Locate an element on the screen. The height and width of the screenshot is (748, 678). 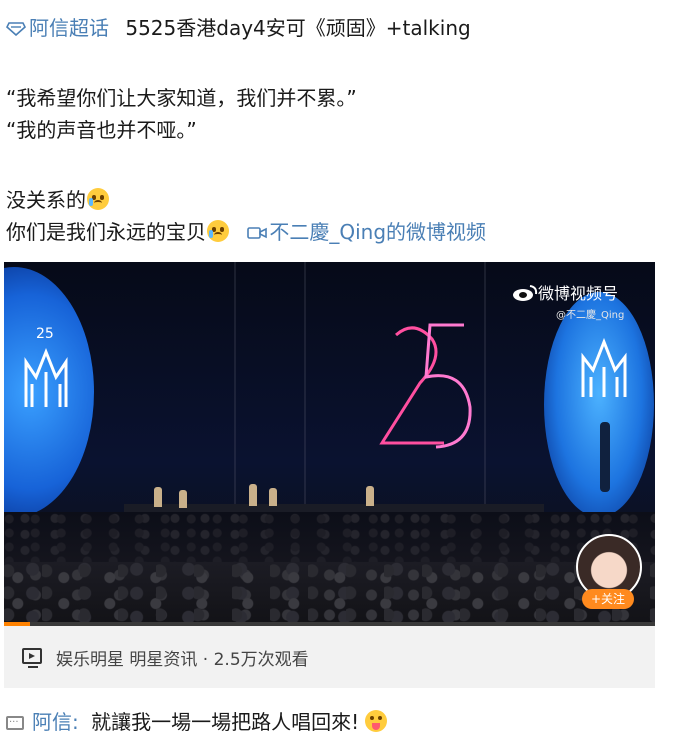
post-line-3-text: 没关系的 is located at coordinates (46, 200).